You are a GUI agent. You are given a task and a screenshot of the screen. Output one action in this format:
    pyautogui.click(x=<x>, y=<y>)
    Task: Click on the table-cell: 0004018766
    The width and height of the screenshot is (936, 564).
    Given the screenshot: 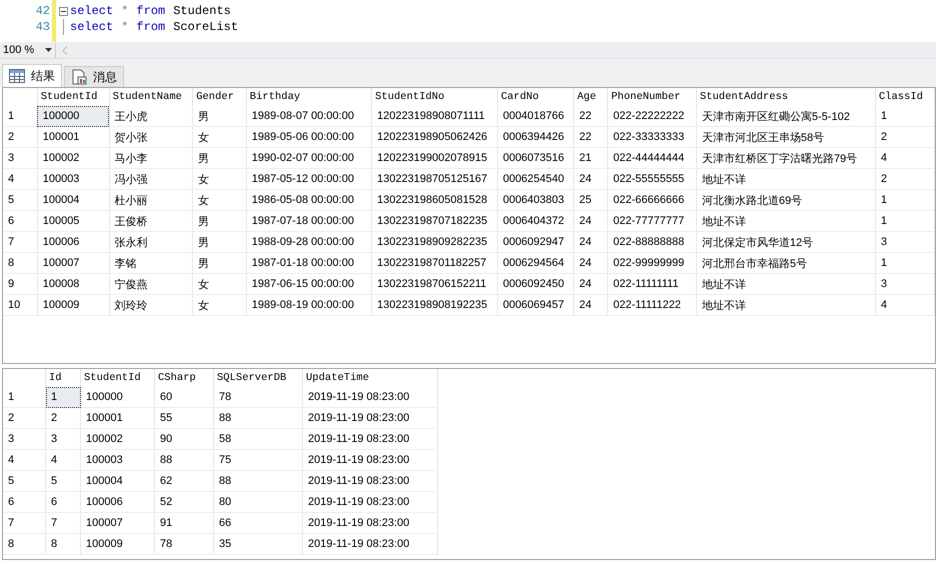 What is the action you would take?
    pyautogui.click(x=533, y=116)
    